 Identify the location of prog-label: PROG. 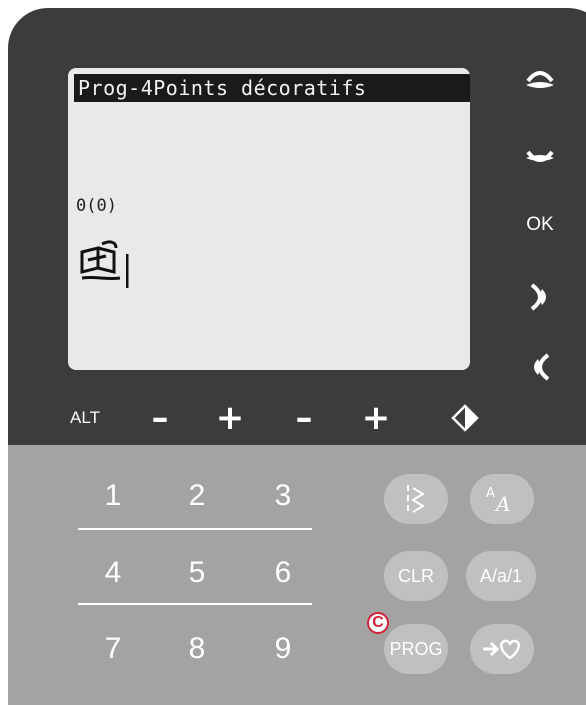
(416, 648).